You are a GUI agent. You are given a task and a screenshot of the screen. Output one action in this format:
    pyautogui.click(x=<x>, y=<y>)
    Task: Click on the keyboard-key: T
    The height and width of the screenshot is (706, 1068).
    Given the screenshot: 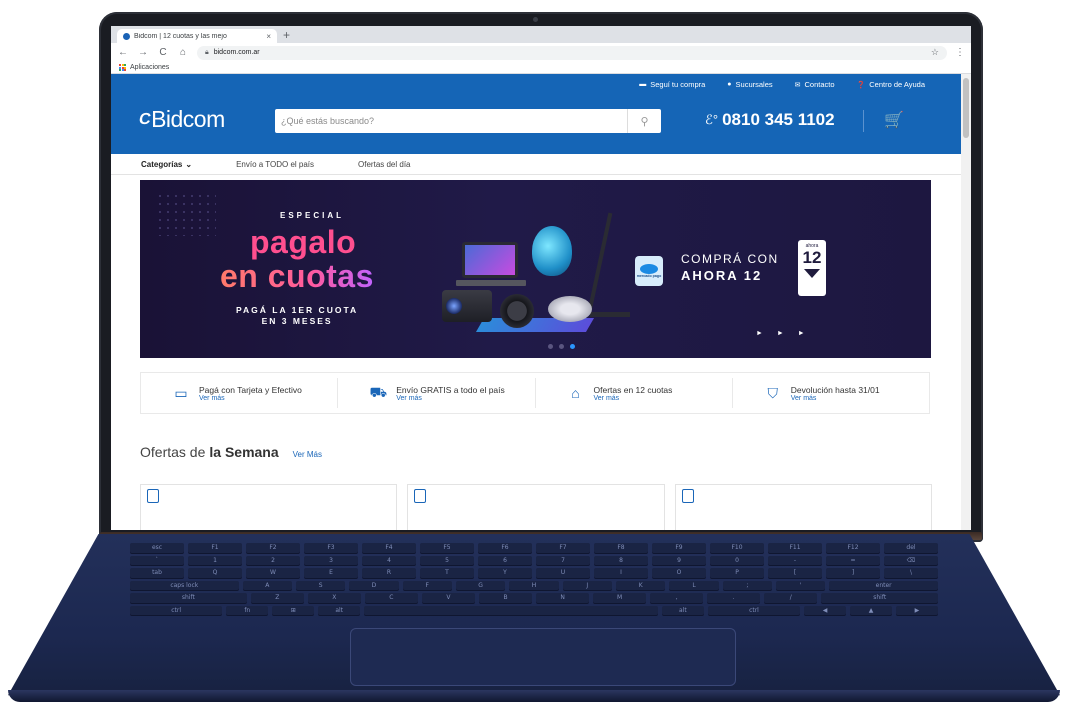 What is the action you would take?
    pyautogui.click(x=447, y=573)
    